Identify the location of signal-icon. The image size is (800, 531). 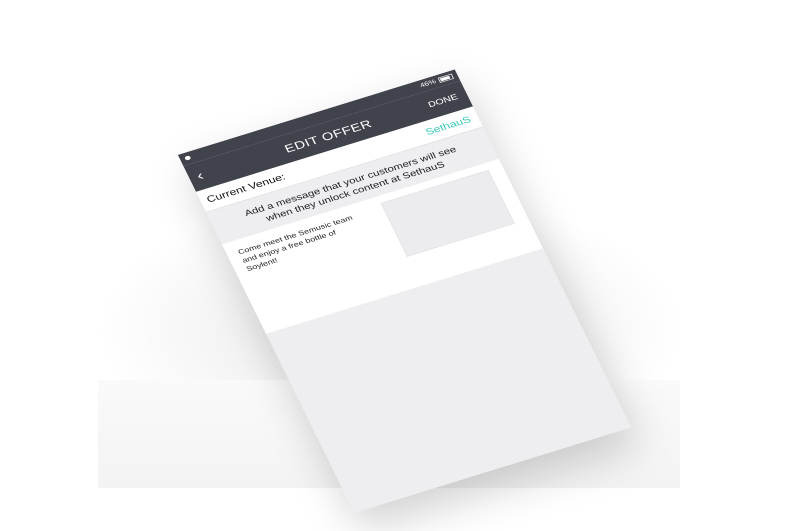
(188, 158).